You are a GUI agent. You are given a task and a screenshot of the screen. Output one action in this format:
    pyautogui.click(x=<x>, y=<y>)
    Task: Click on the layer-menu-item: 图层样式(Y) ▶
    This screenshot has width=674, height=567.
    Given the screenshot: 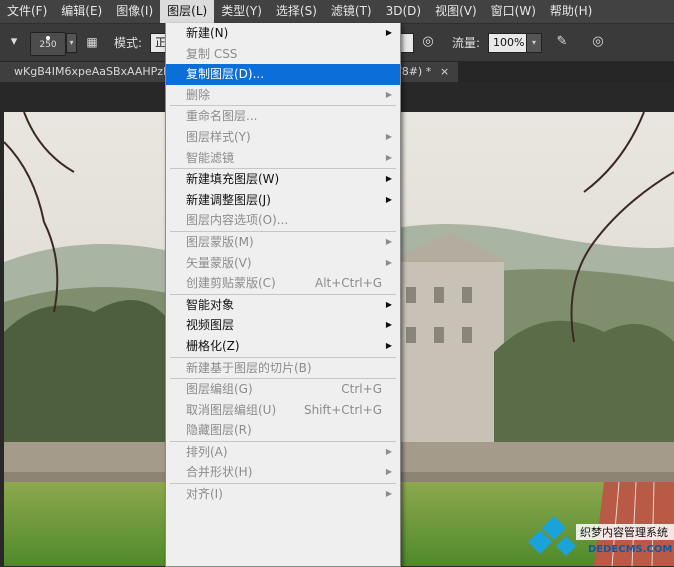 What is the action you would take?
    pyautogui.click(x=283, y=137)
    